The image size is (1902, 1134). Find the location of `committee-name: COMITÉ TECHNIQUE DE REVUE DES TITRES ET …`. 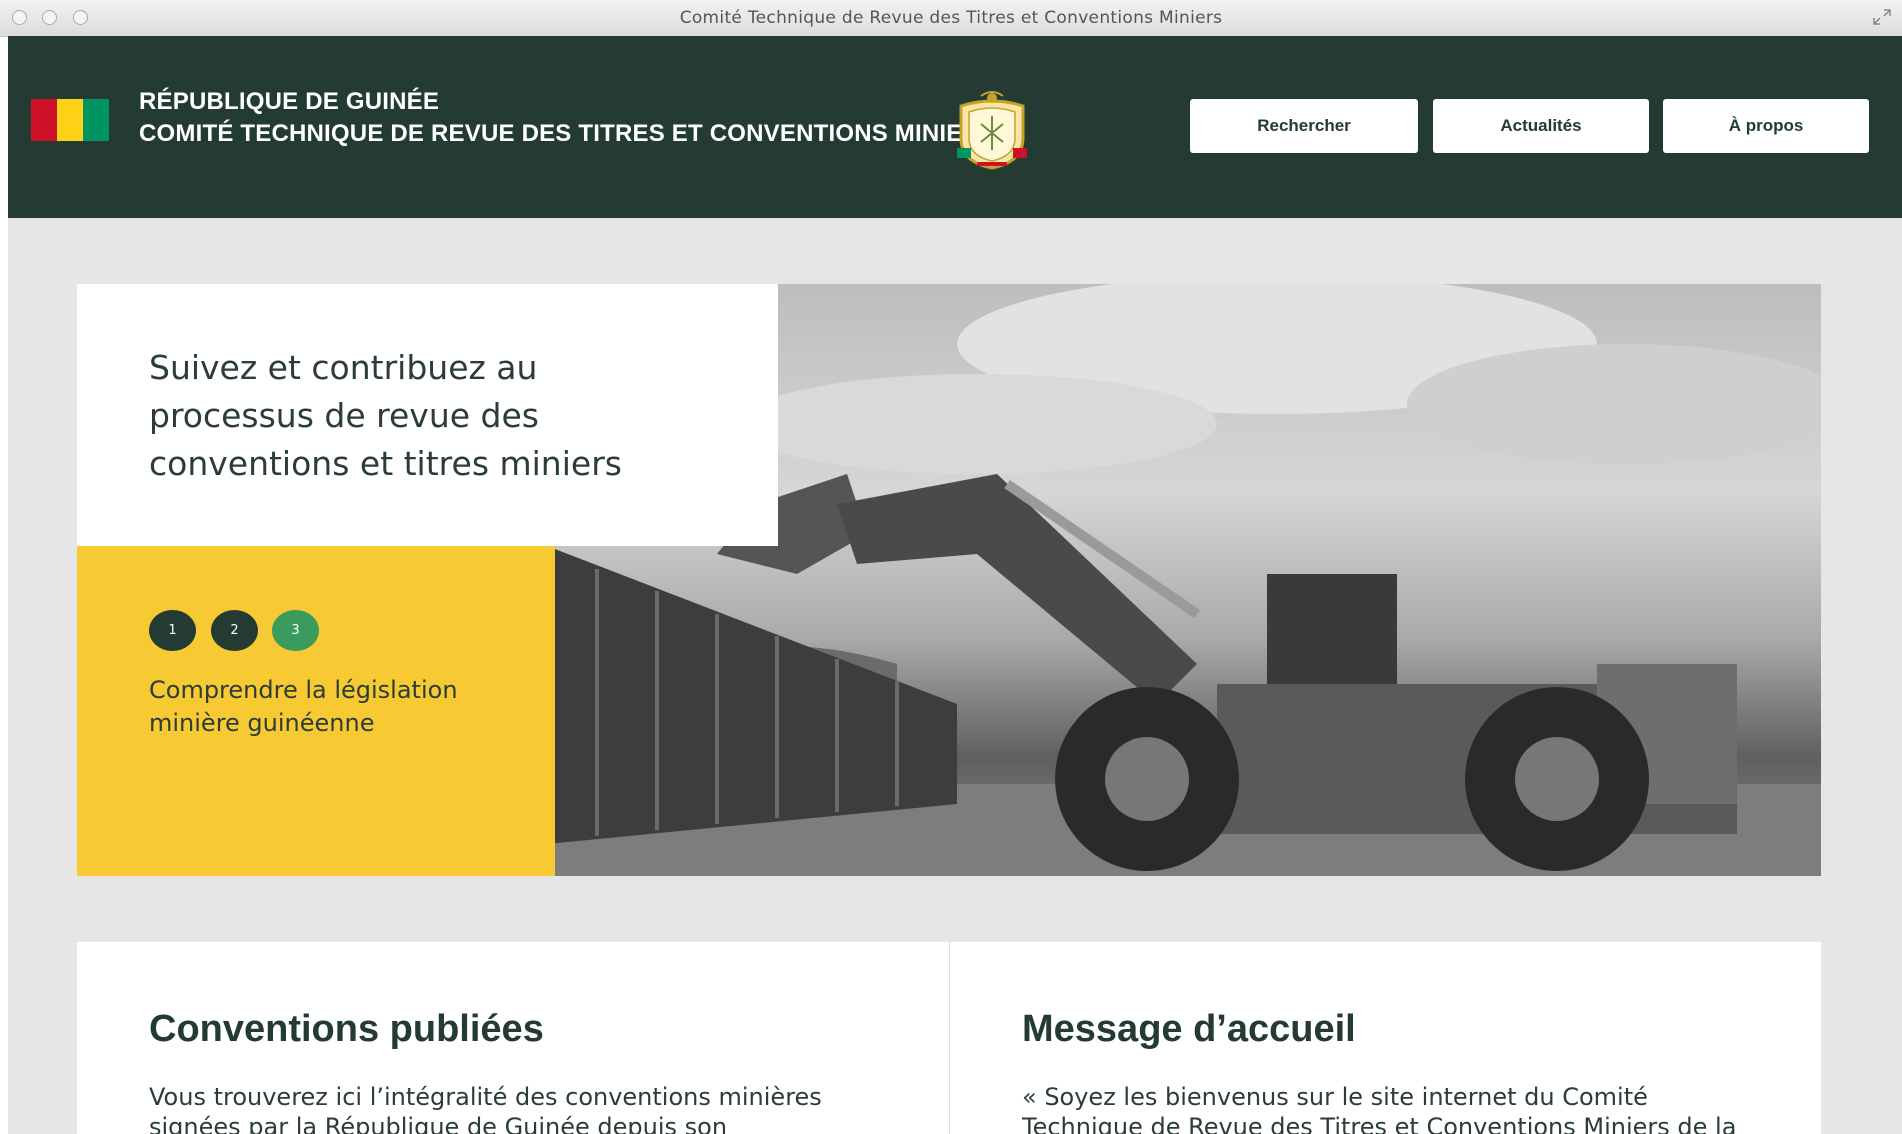

committee-name: COMITÉ TECHNIQUE DE REVUE DES TITRES ET … is located at coordinates (567, 134).